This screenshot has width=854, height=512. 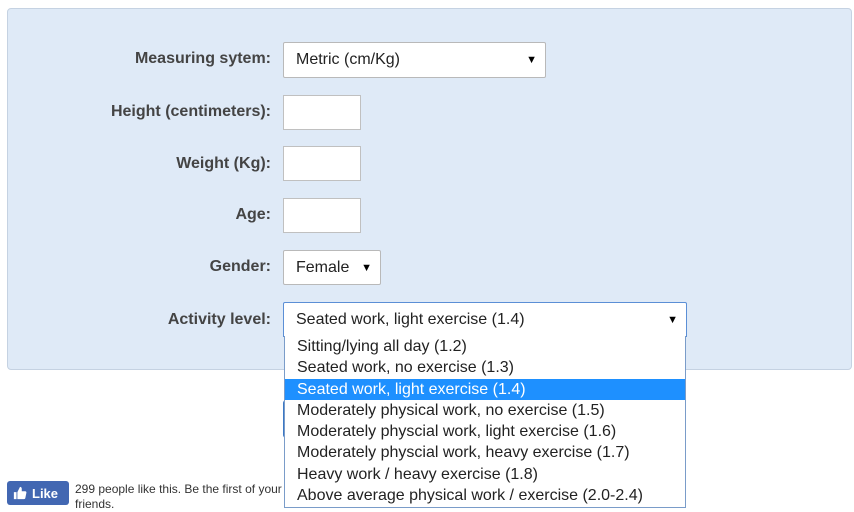 What do you see at coordinates (240, 266) in the screenshot?
I see `gender-label: Gender:` at bounding box center [240, 266].